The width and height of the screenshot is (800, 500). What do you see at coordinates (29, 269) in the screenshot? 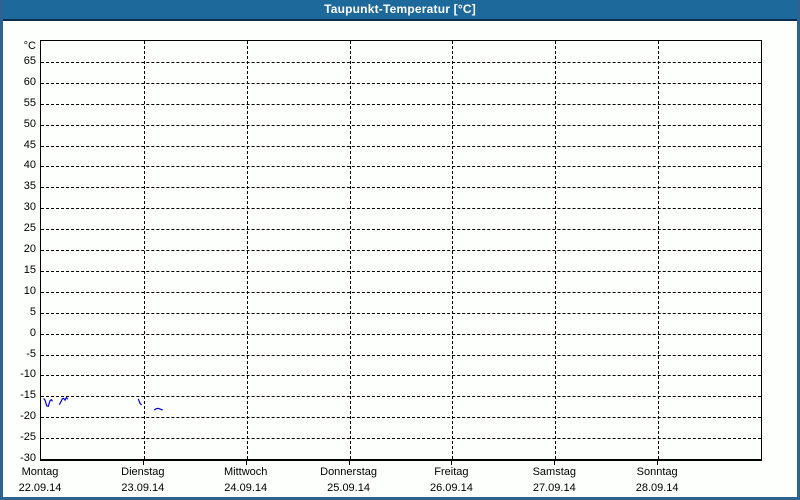
I see `y-axis-tick-label: 15` at bounding box center [29, 269].